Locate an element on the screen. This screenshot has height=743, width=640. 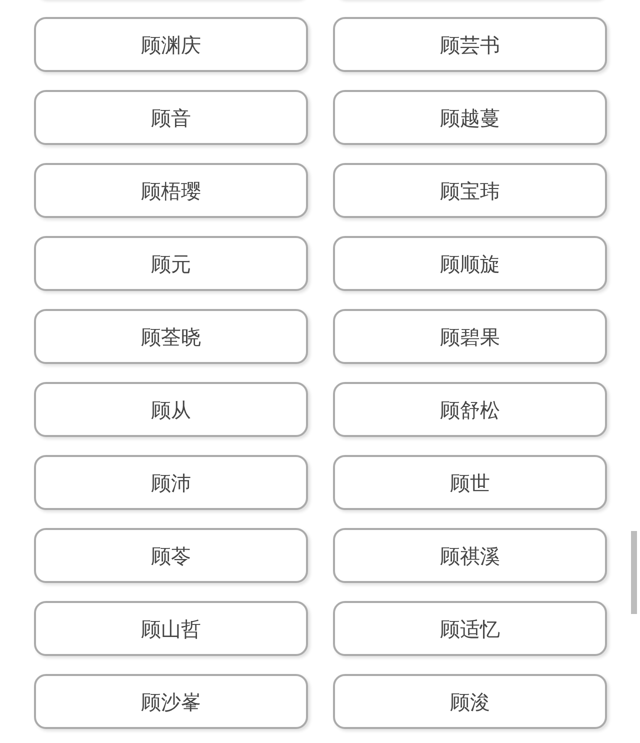
name-button: 顾山哲 is located at coordinates (171, 628).